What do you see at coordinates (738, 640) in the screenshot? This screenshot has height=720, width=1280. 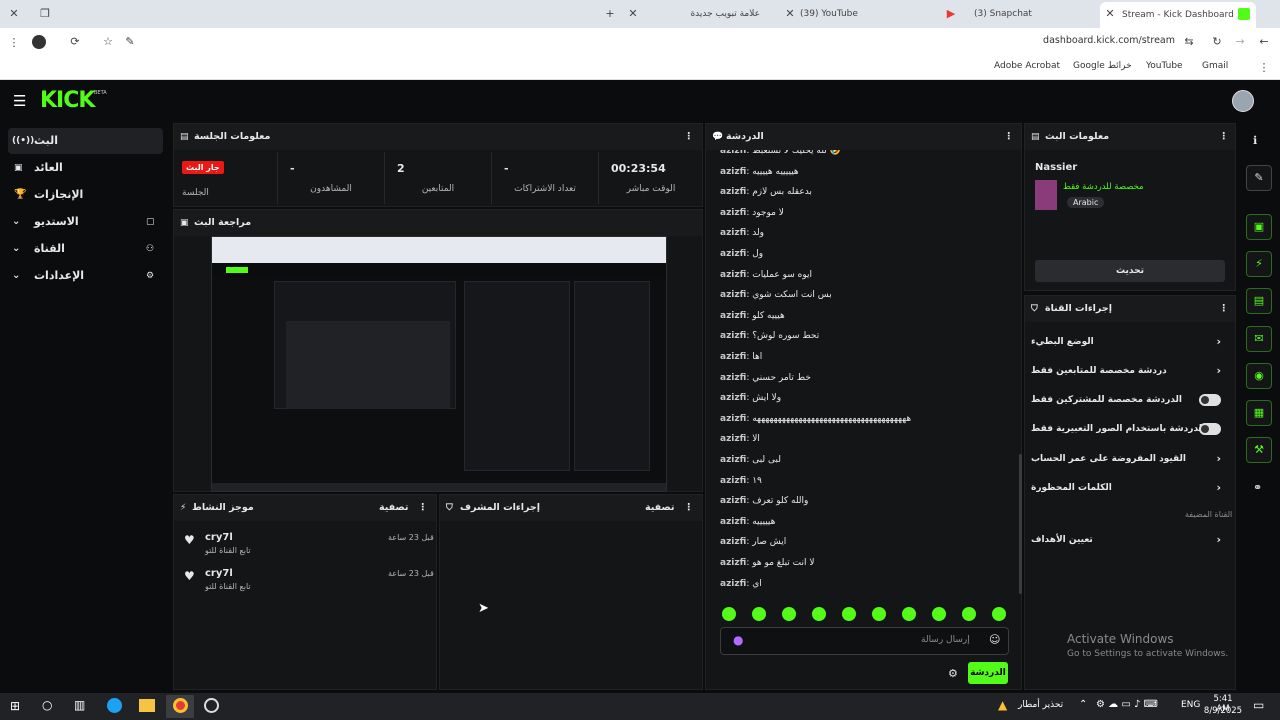 I see `mic-icon: ●` at bounding box center [738, 640].